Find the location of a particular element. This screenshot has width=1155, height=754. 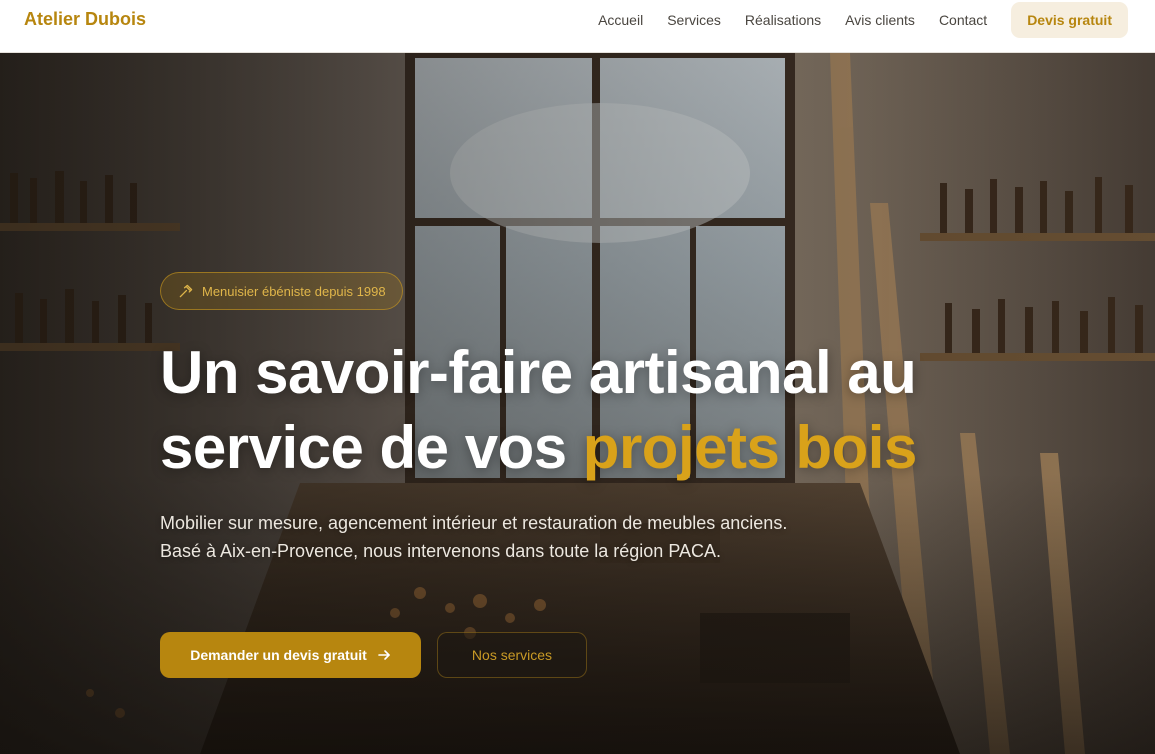

nav-link-realisations: Réalisations is located at coordinates (783, 20).